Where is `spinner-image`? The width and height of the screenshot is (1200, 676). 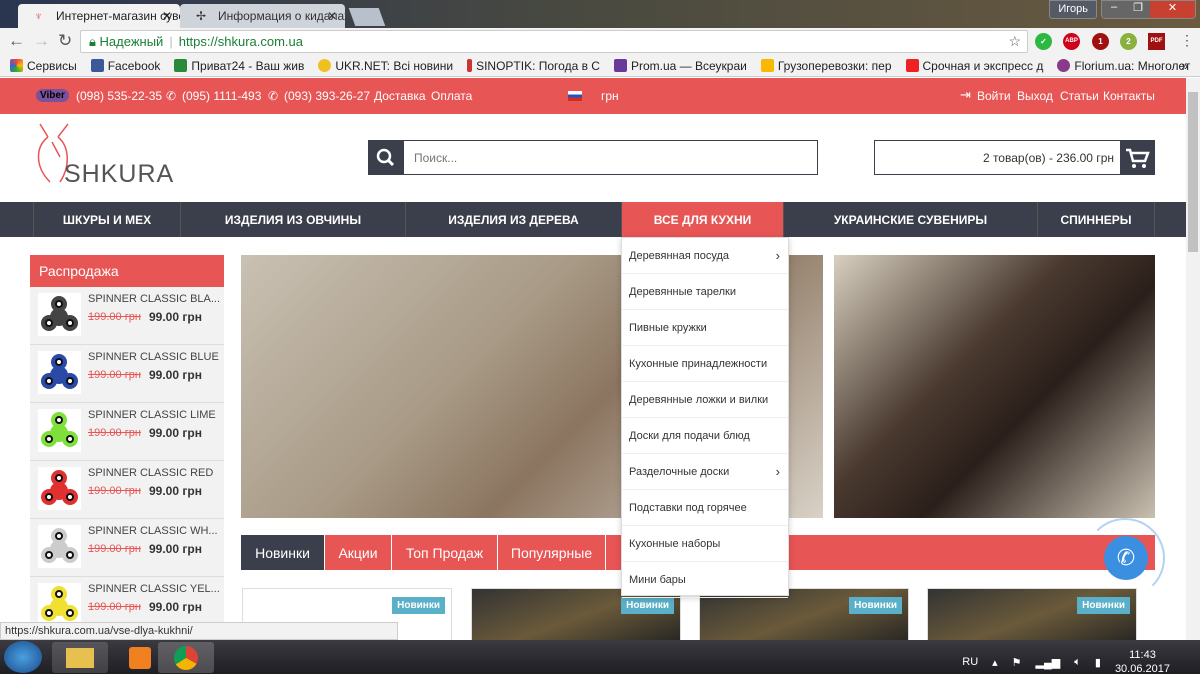 spinner-image is located at coordinates (59, 546).